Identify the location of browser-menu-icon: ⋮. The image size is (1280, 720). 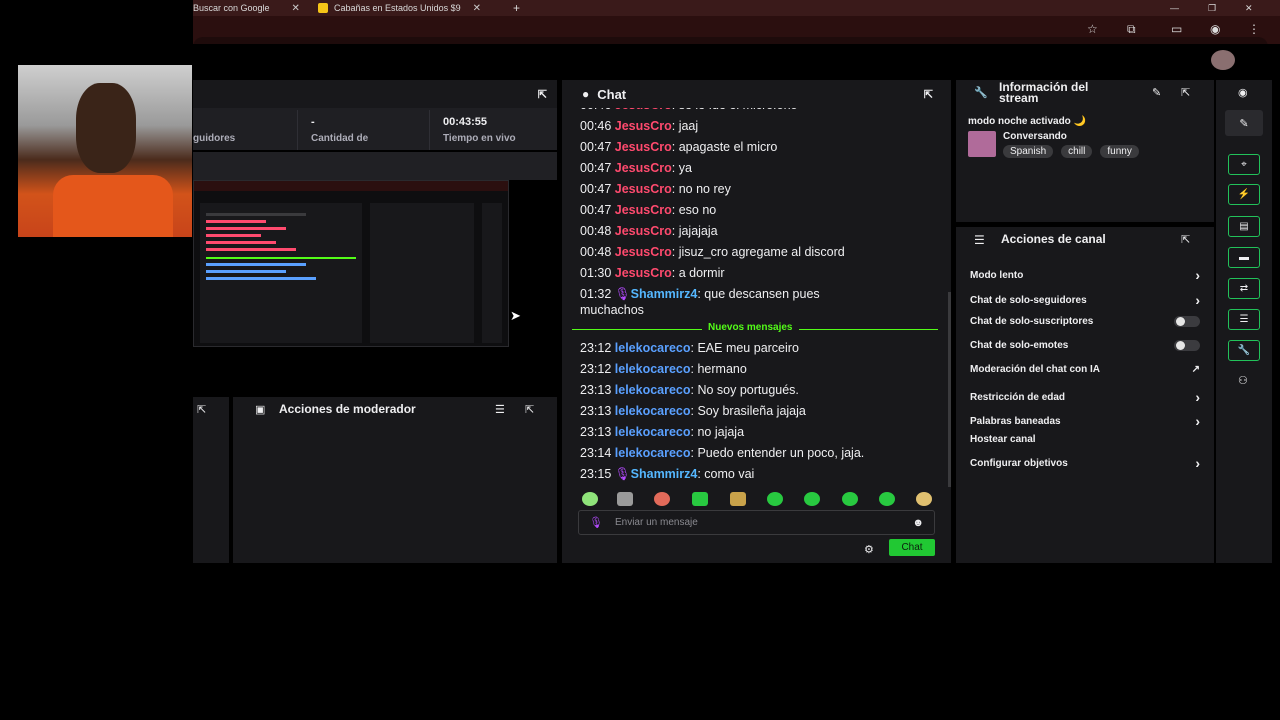
(1254, 29).